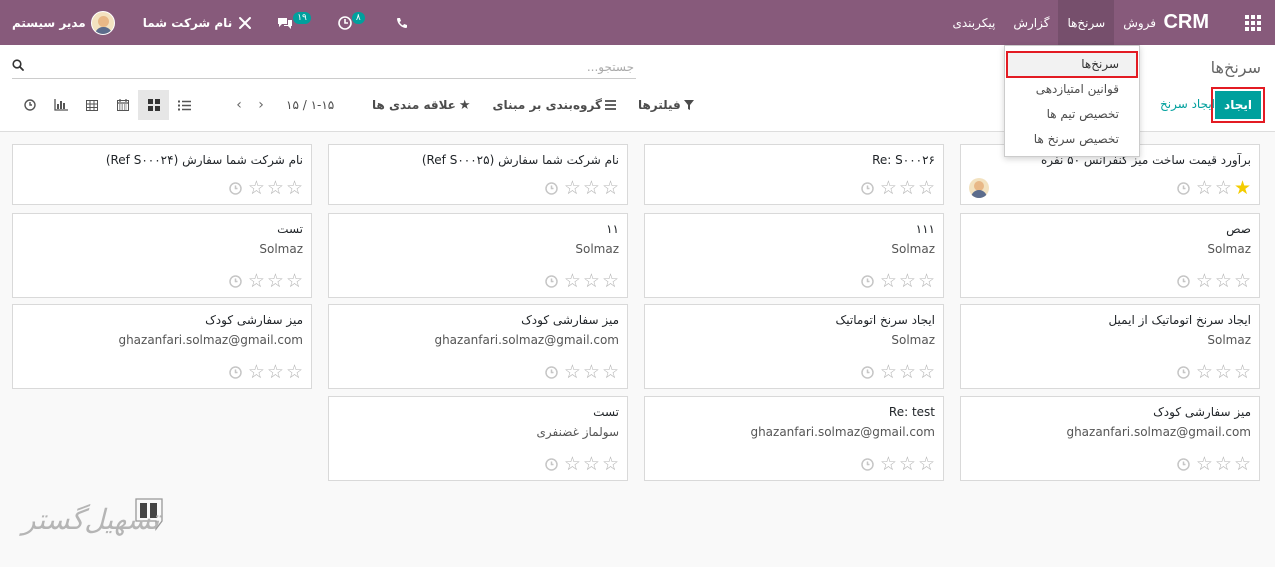 This screenshot has height=567, width=1275. What do you see at coordinates (794, 255) in the screenshot?
I see `lead-card: ۱۱۱ Solmaz ☆ ☆ ☆` at bounding box center [794, 255].